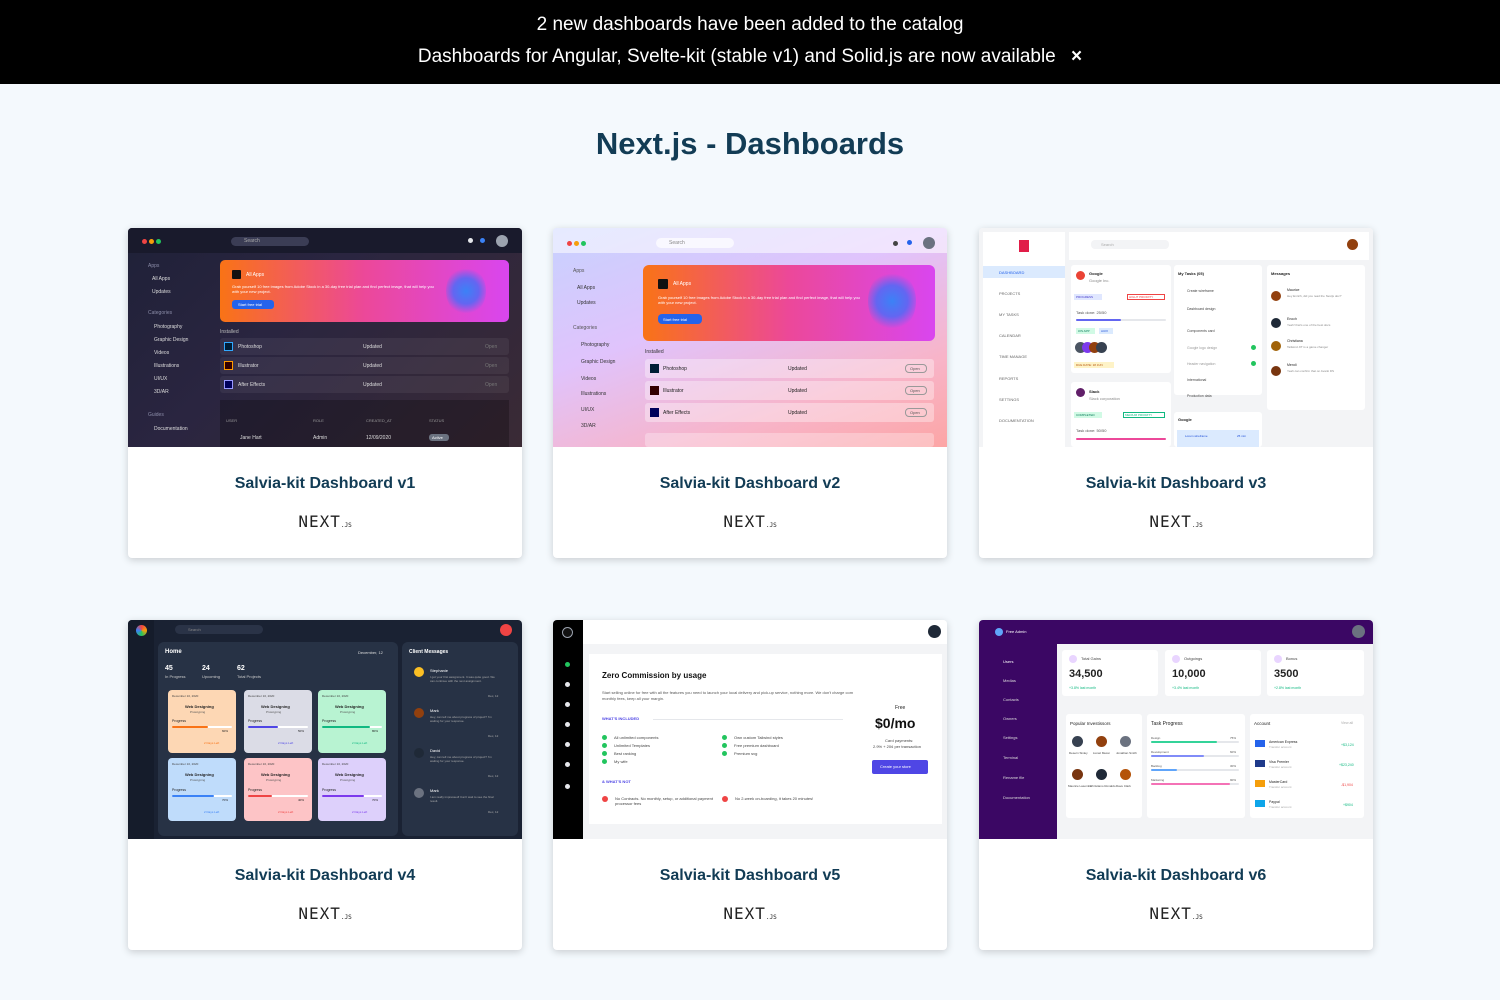 Image resolution: width=1500 pixels, height=1000 pixels. What do you see at coordinates (897, 746) in the screenshot?
I see `preview-text: 2.9% + 20¢ per transaction` at bounding box center [897, 746].